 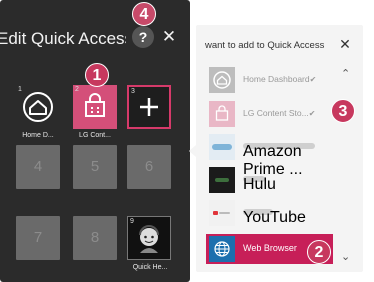 I want to click on callout-badge-4: 4, so click(x=144, y=14).